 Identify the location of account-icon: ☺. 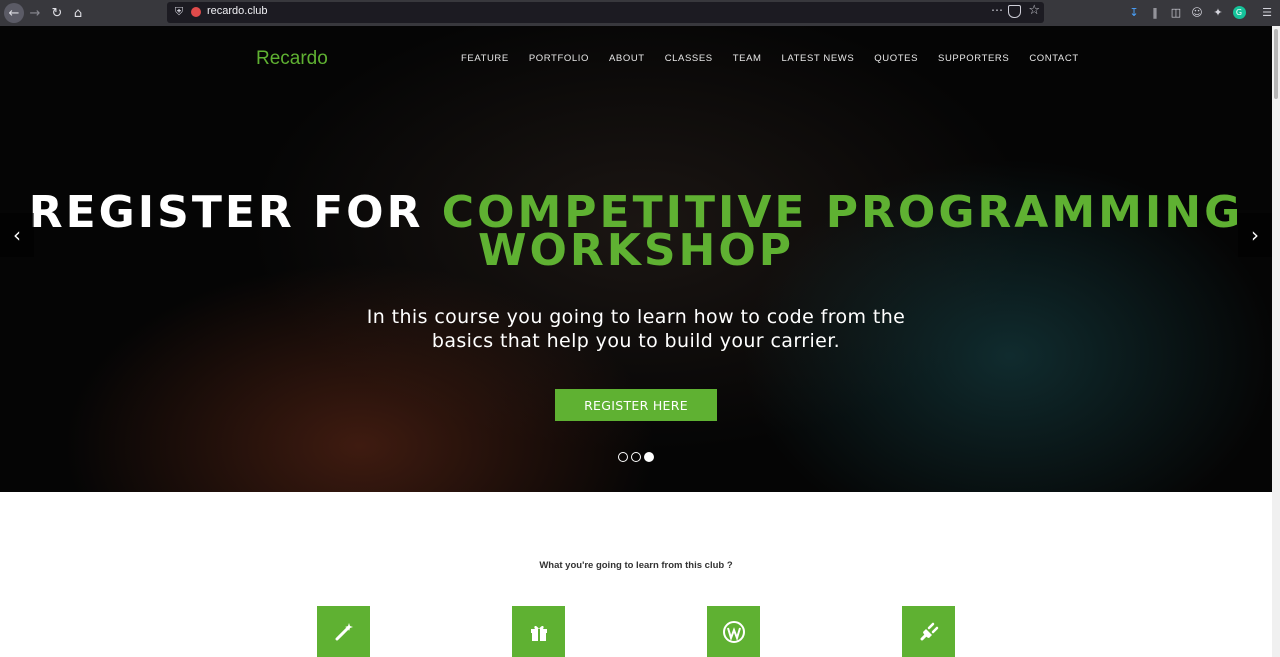
(1197, 12).